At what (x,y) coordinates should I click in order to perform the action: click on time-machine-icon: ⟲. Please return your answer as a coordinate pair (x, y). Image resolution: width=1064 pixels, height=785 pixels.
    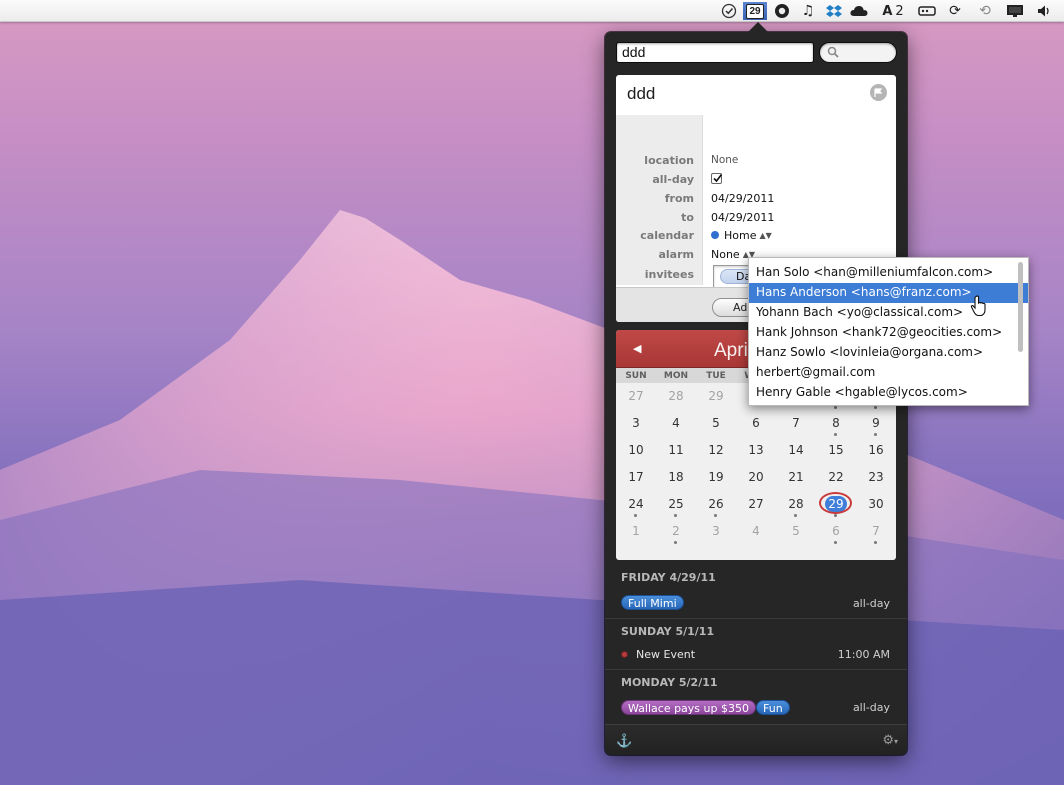
    Looking at the image, I should click on (985, 11).